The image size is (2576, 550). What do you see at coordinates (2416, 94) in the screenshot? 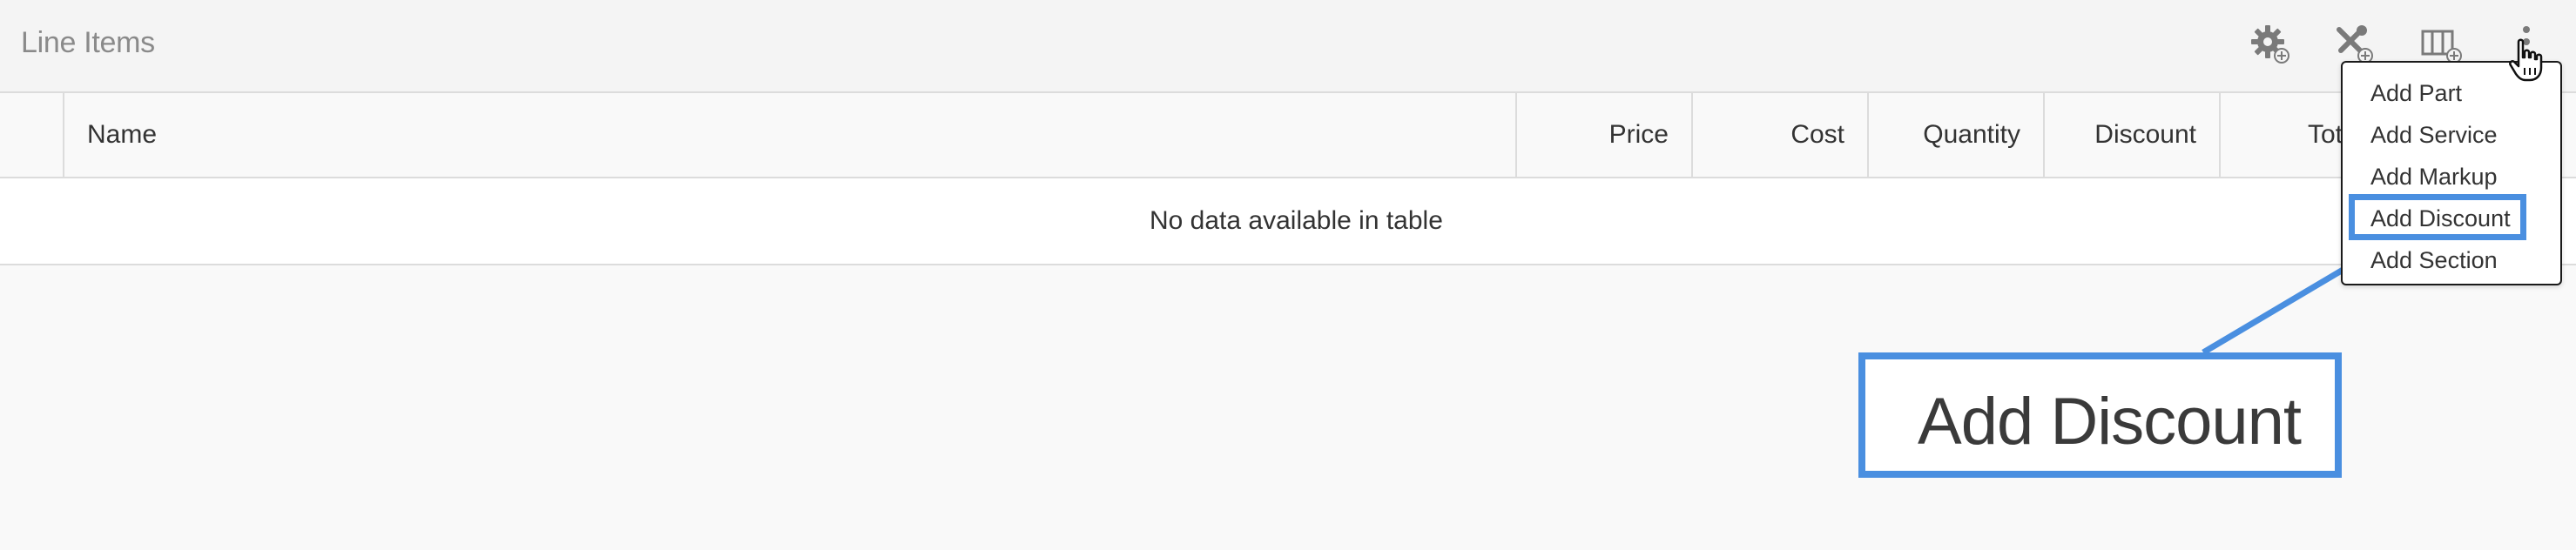
I see `menu-item-add-part: Add Part` at bounding box center [2416, 94].